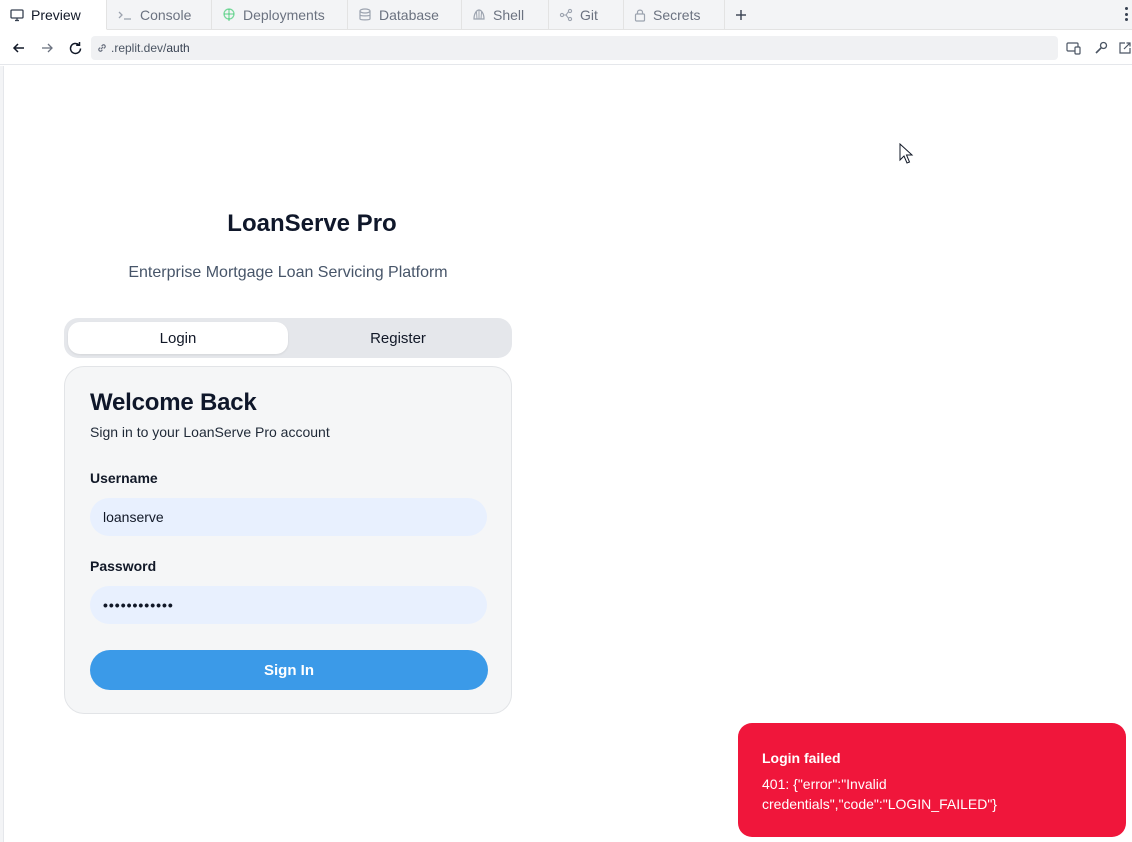  What do you see at coordinates (574, 48) in the screenshot?
I see `url-field: .replit.dev/auth` at bounding box center [574, 48].